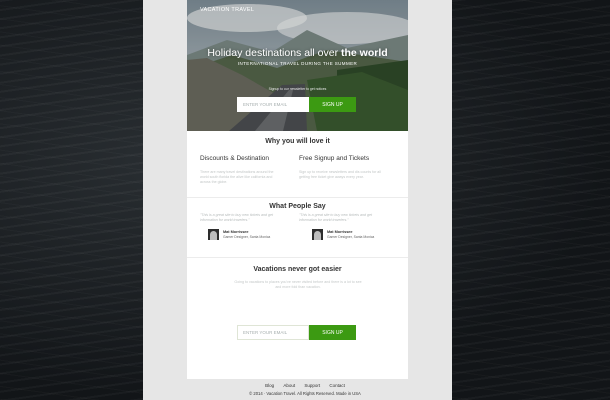  What do you see at coordinates (297, 141) in the screenshot?
I see `why-section-title: Why you will love it` at bounding box center [297, 141].